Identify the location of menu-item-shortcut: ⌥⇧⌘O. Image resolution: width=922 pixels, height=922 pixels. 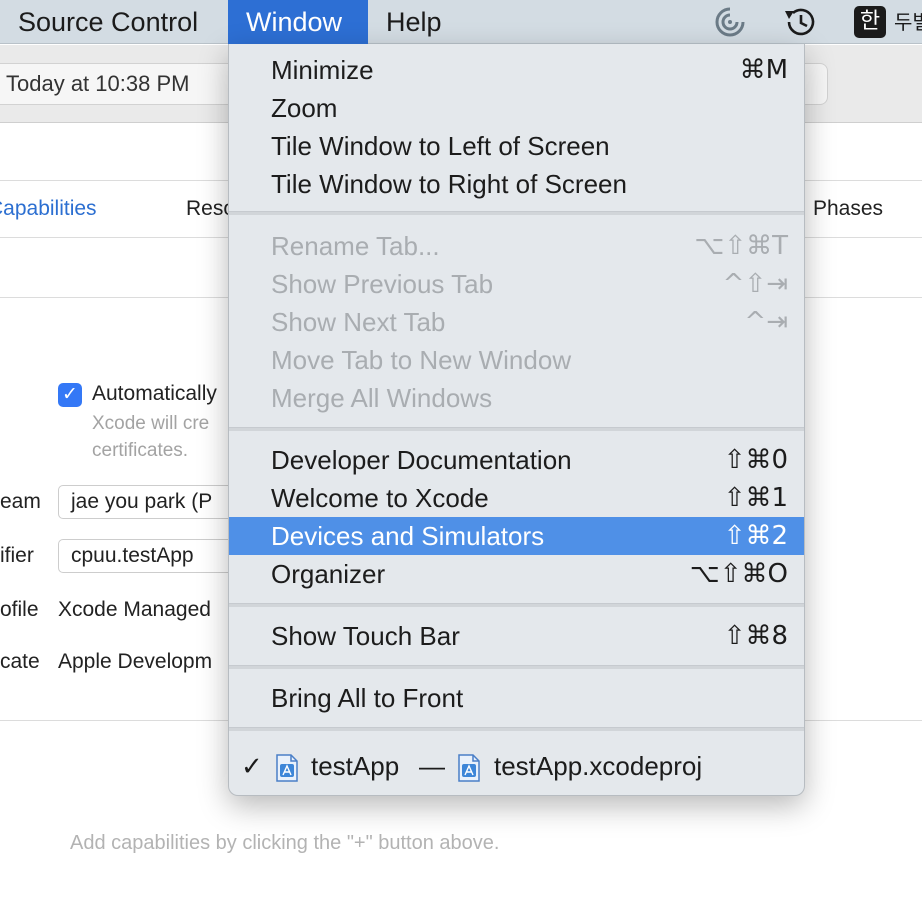
(738, 574).